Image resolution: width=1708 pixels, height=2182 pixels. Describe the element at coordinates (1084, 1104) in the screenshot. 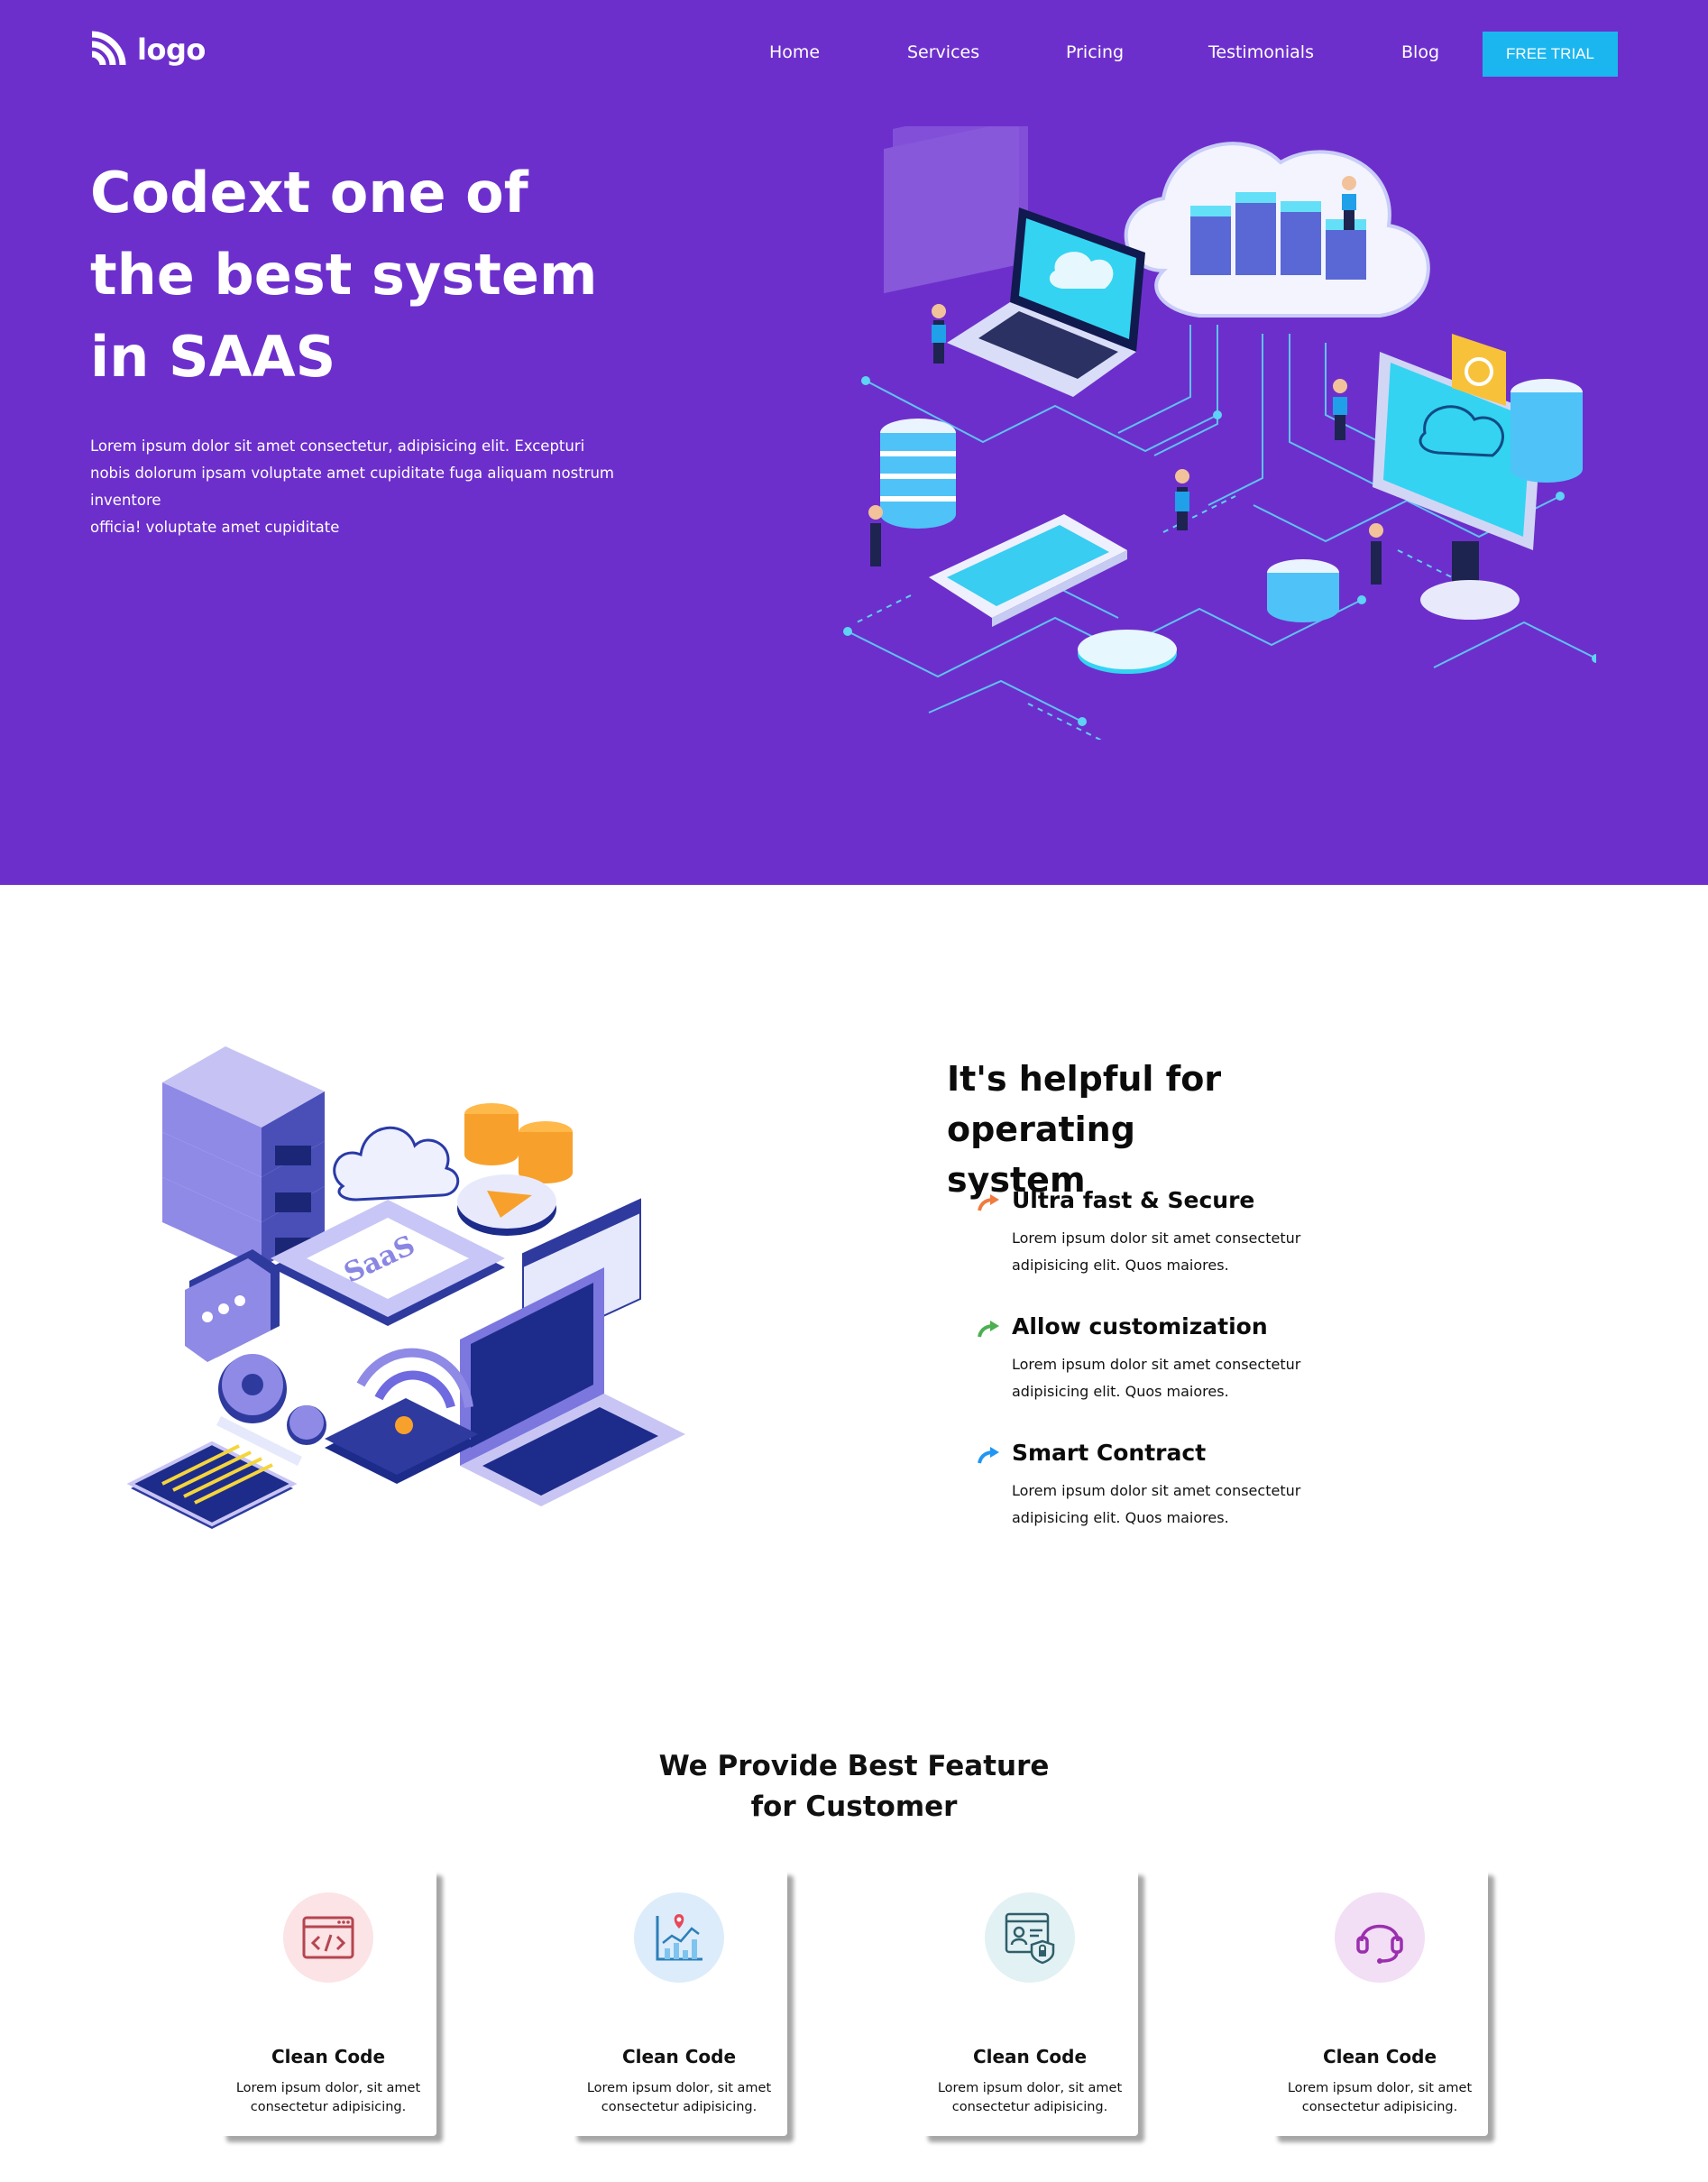

I see `section-title-line: It's helpful for operating` at that location.